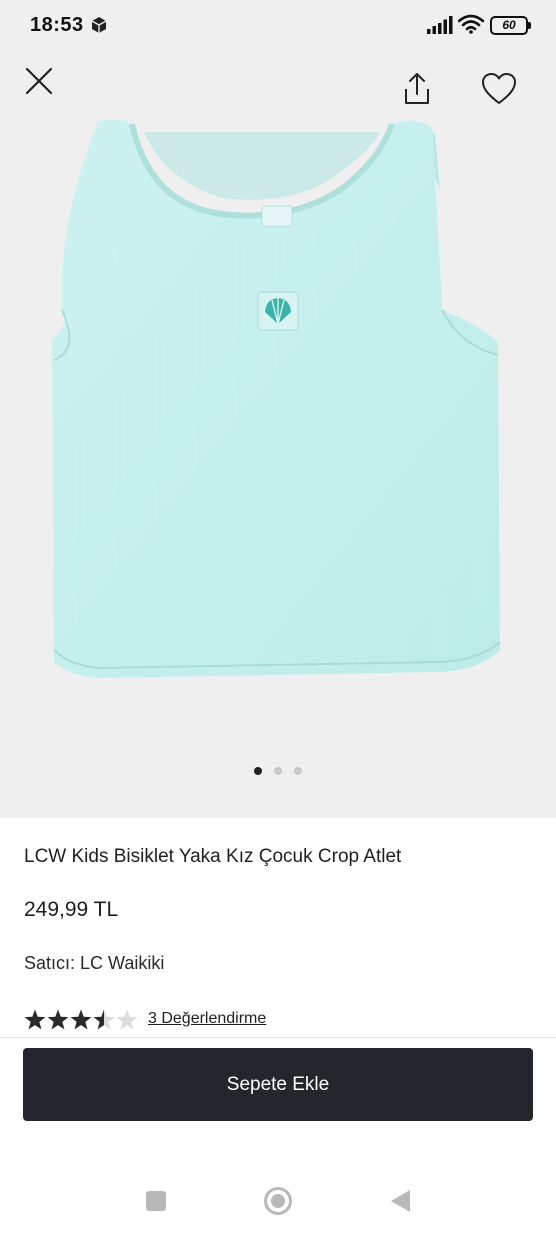  I want to click on shell-logo, so click(278, 311).